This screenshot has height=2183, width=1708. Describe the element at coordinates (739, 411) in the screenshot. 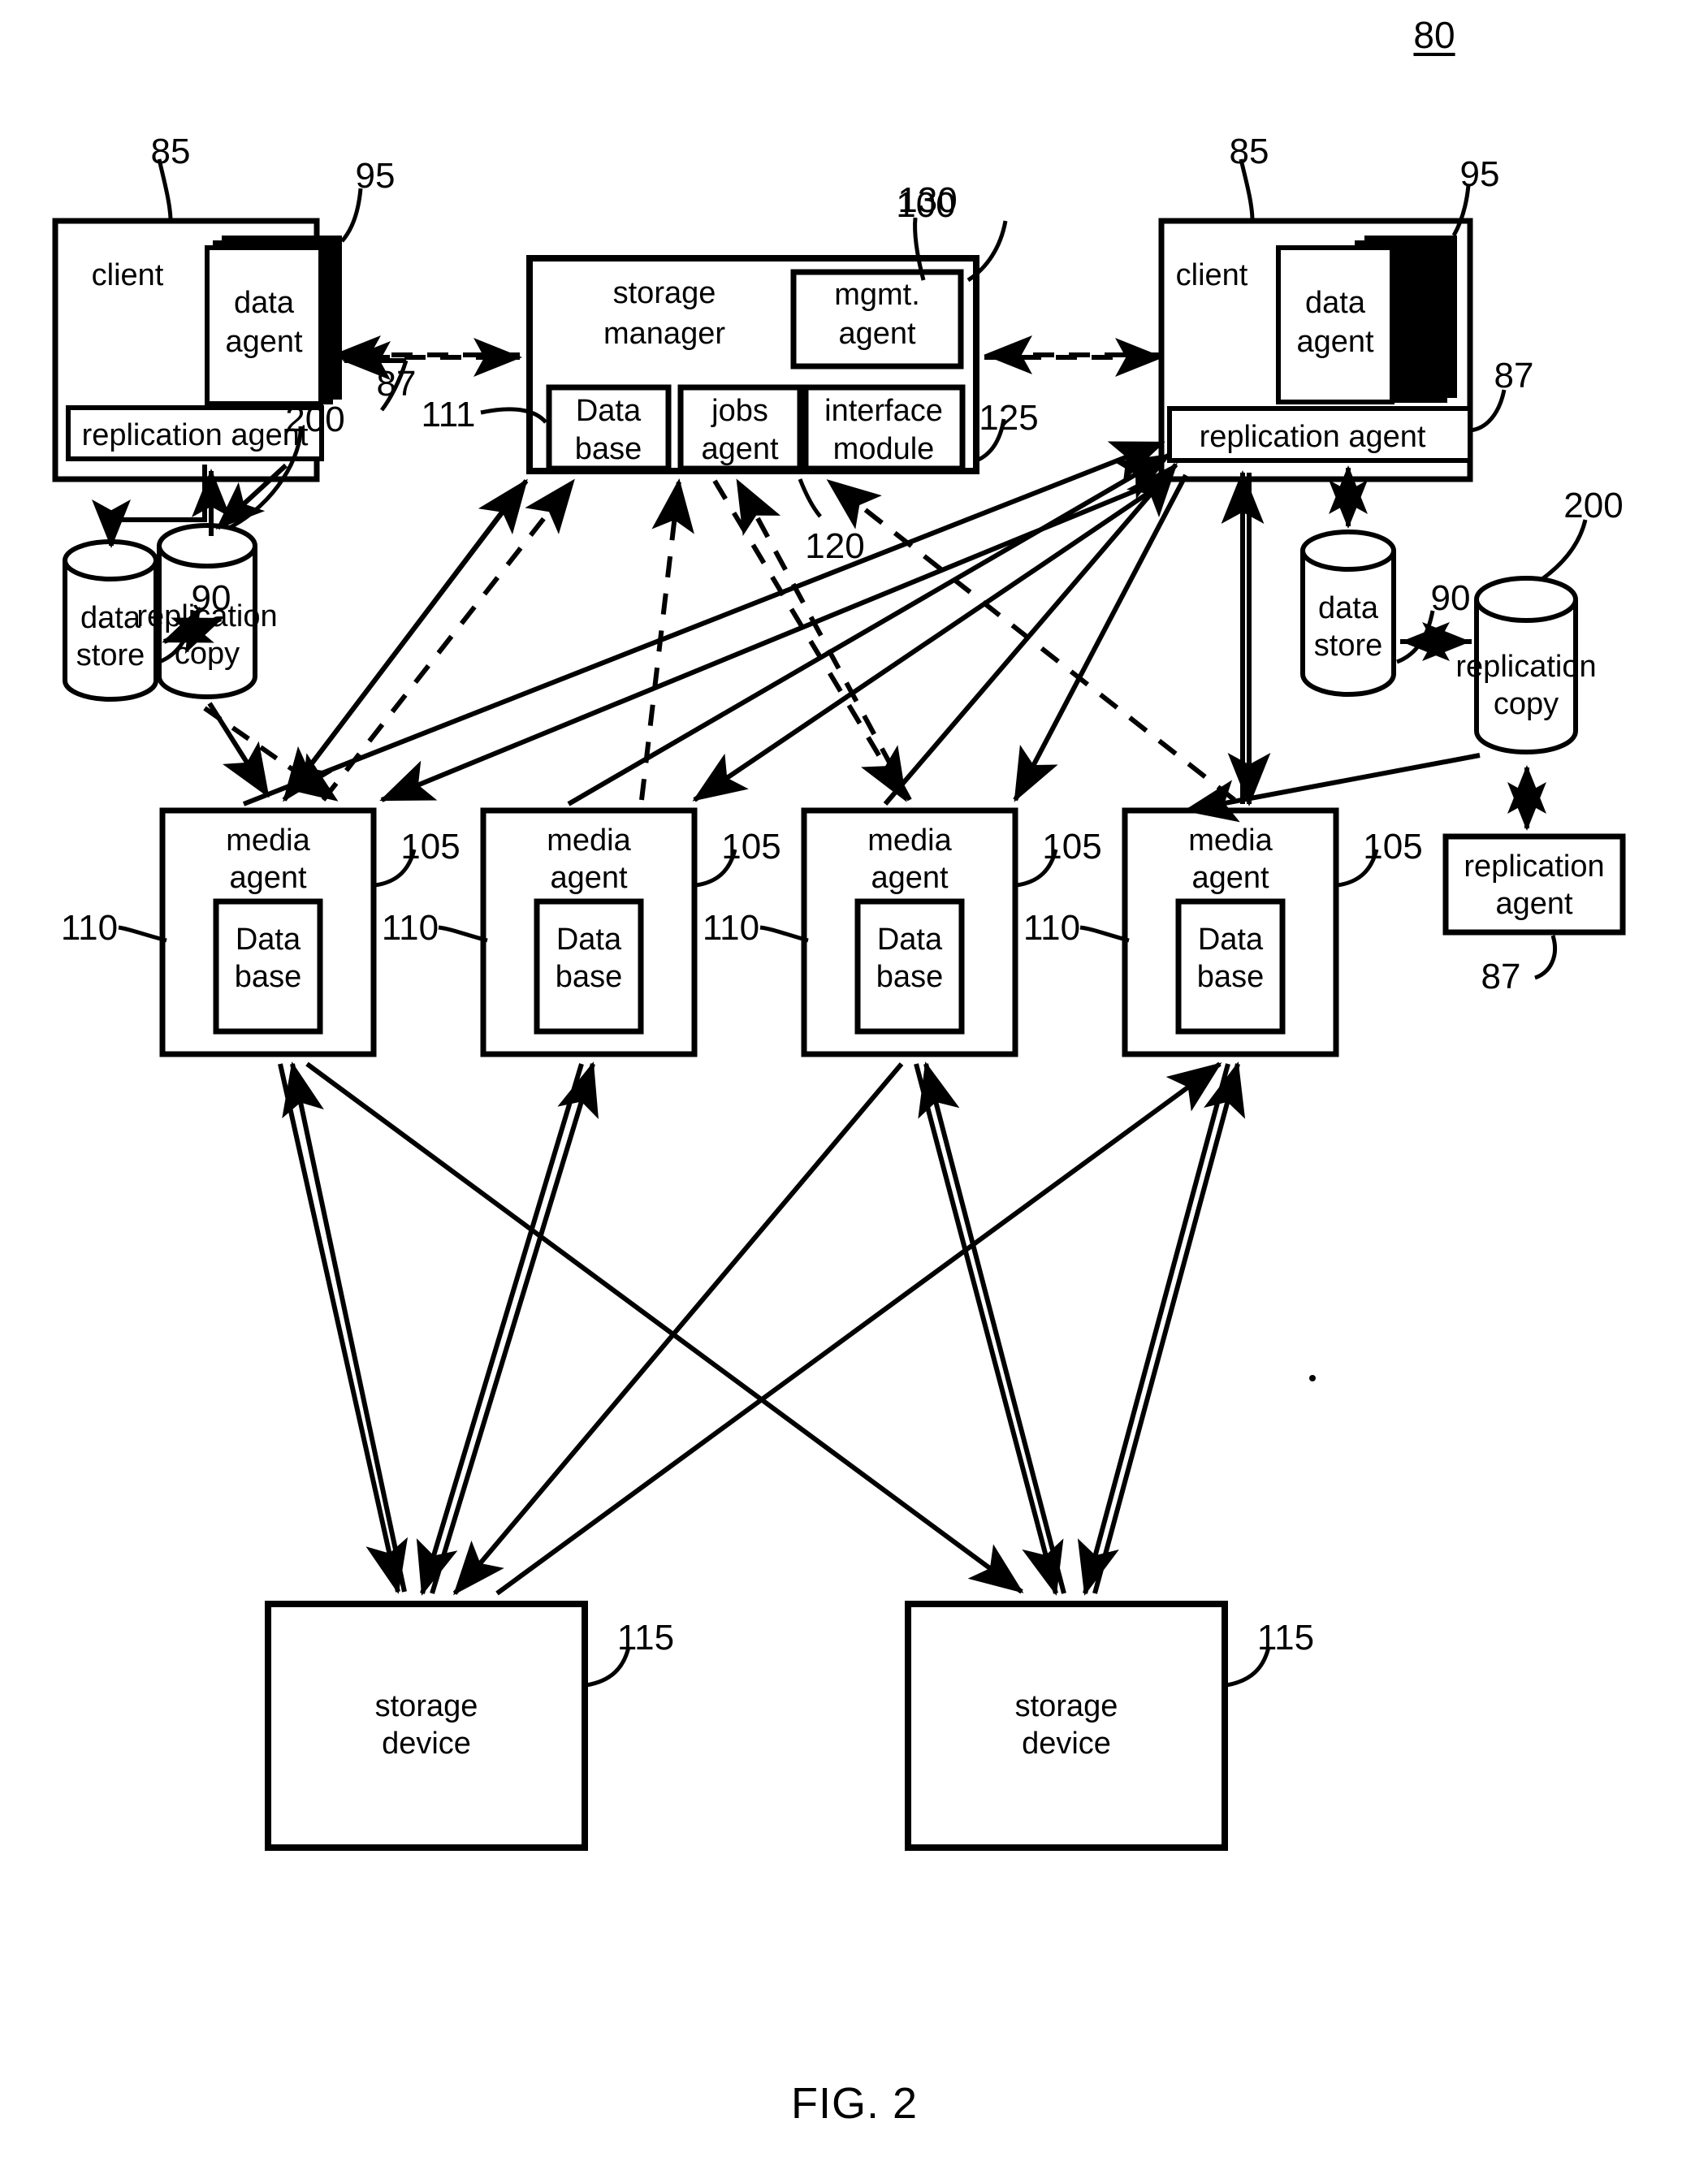

I see `jobs-agent-line1: jobs` at that location.